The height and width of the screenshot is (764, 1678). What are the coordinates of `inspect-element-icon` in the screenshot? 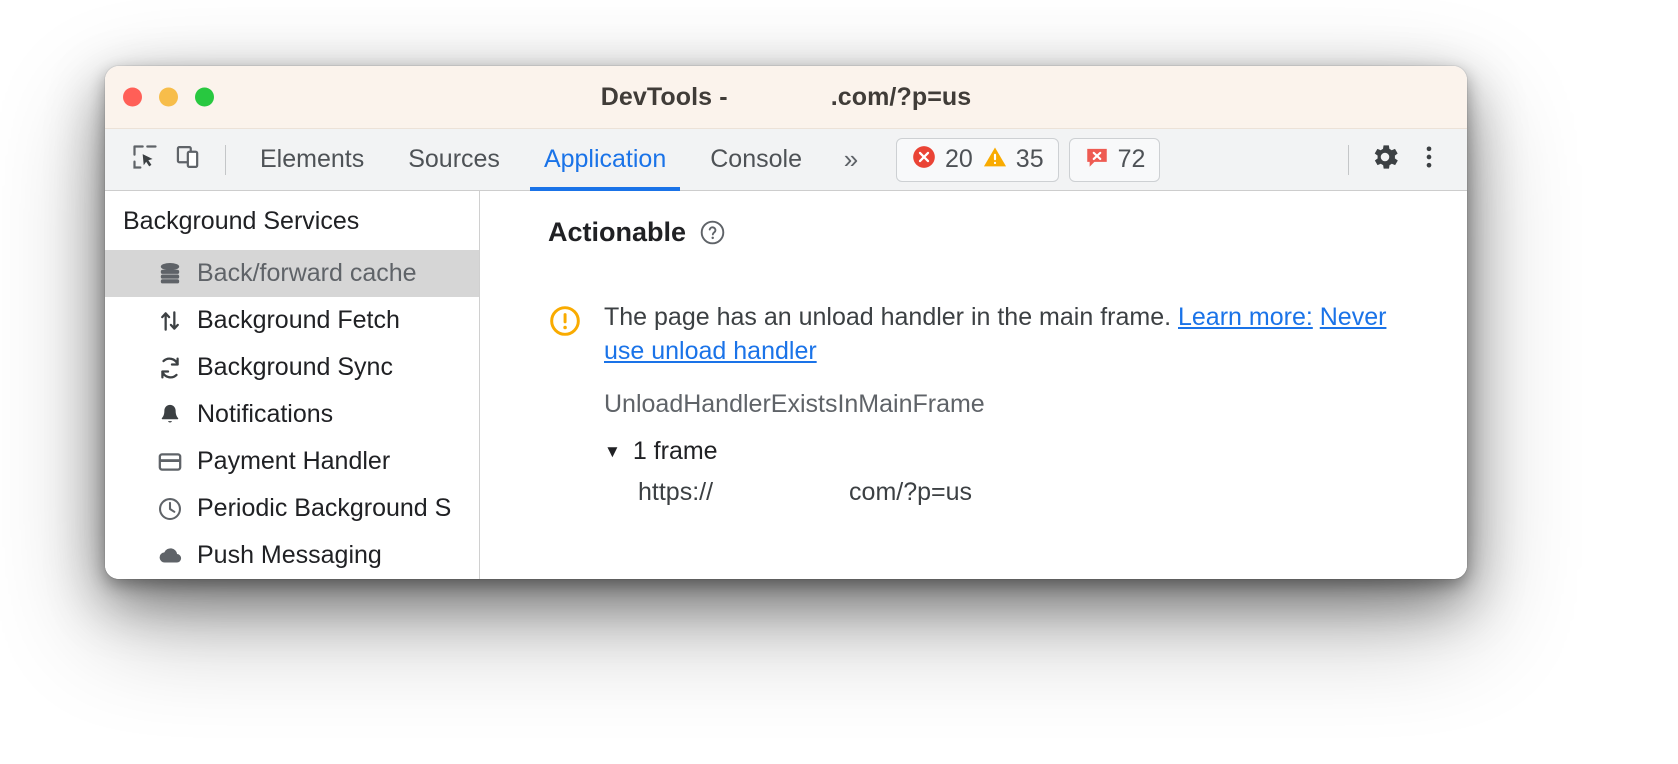 It's located at (145, 159).